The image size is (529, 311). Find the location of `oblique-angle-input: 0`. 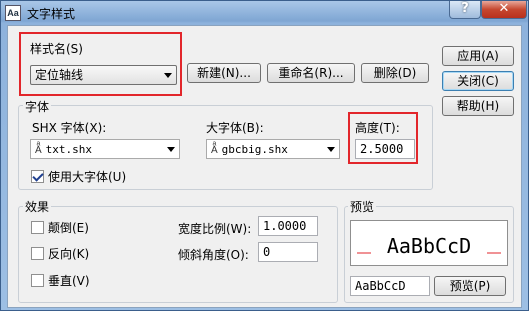

oblique-angle-input: 0 is located at coordinates (288, 252).